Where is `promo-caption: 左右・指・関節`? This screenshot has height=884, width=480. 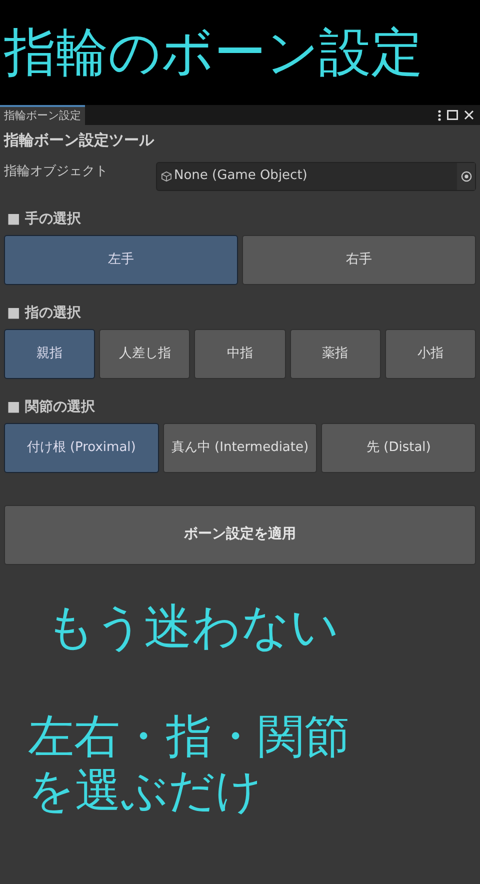
promo-caption: 左右・指・関節 is located at coordinates (189, 735).